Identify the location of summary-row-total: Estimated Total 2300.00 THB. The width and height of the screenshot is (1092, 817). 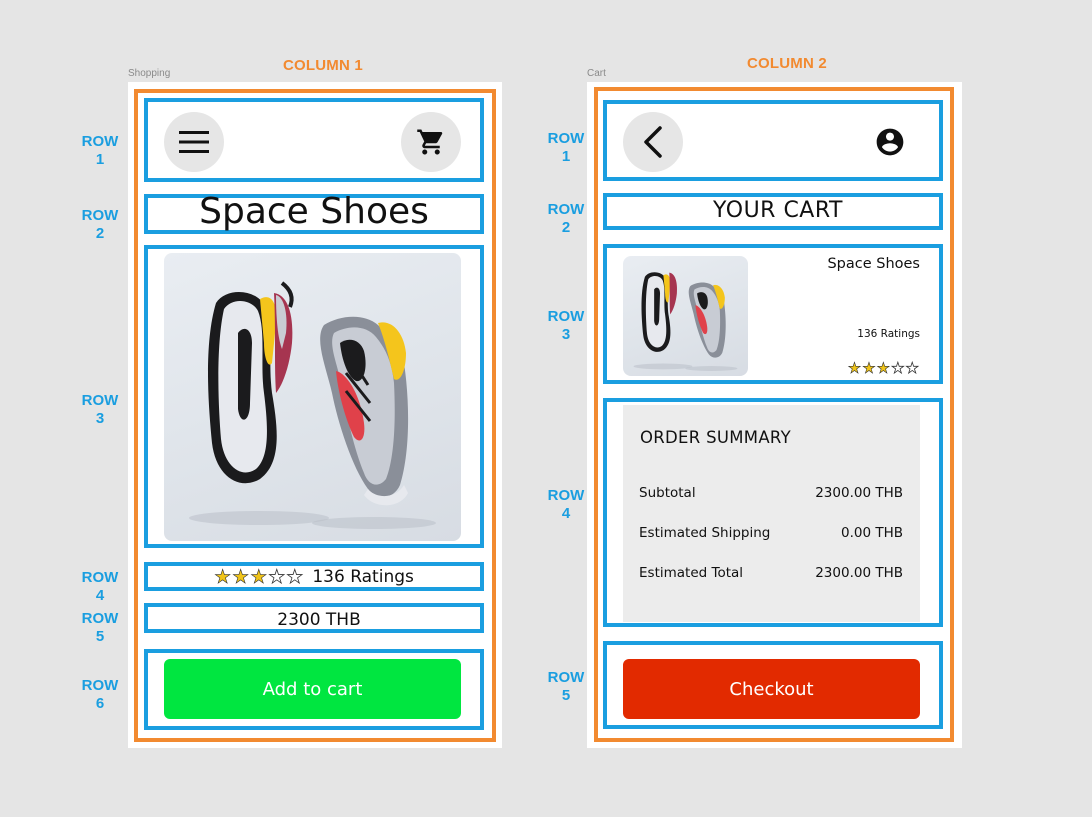
(771, 573).